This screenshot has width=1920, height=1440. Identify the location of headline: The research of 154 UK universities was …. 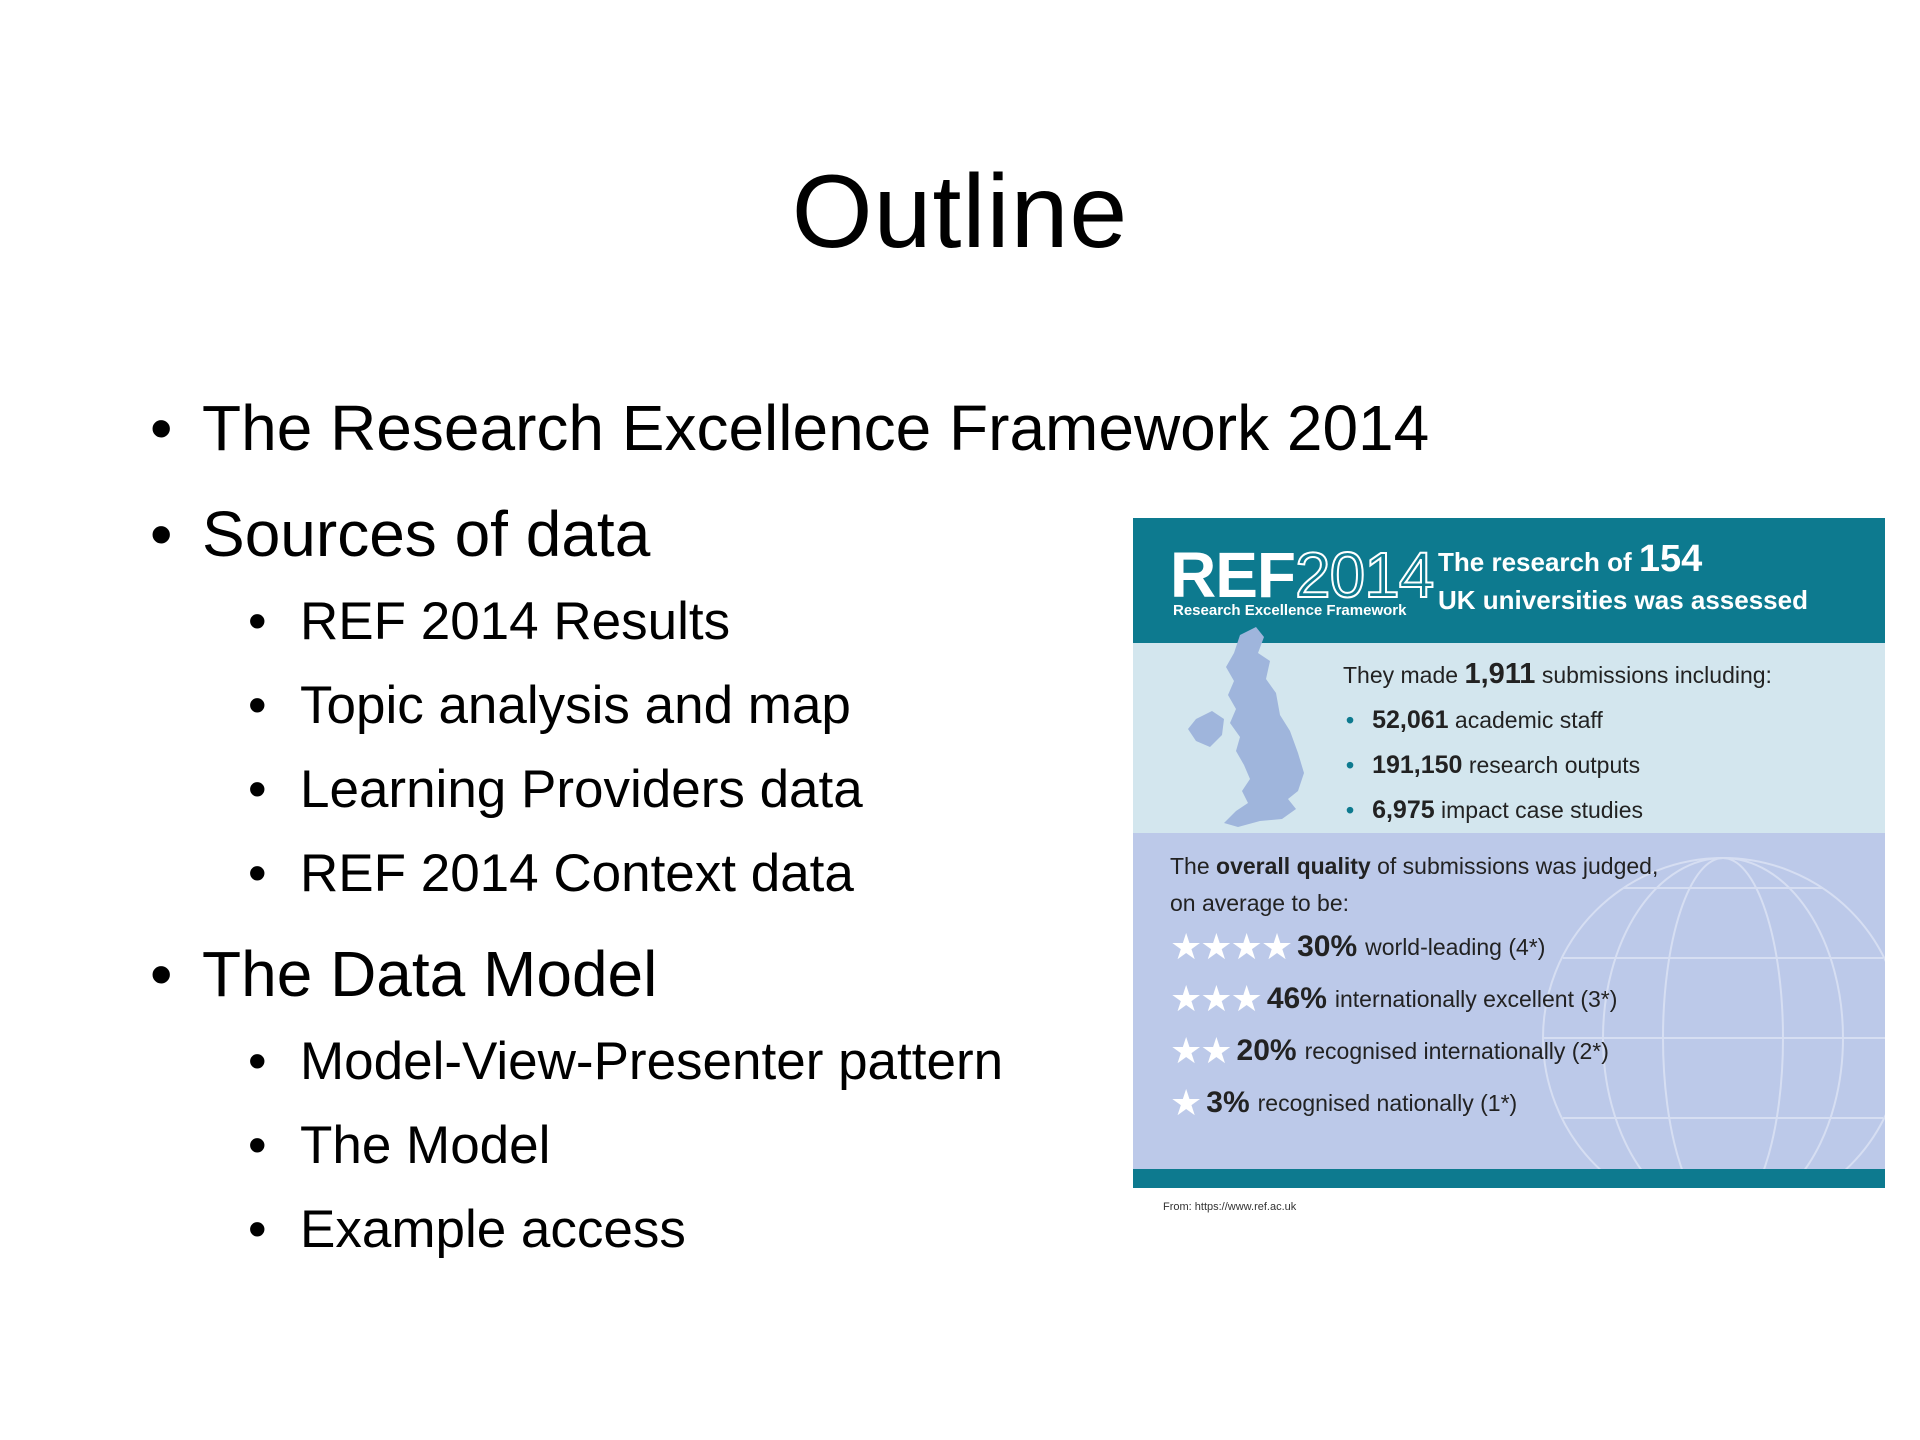
(1623, 579).